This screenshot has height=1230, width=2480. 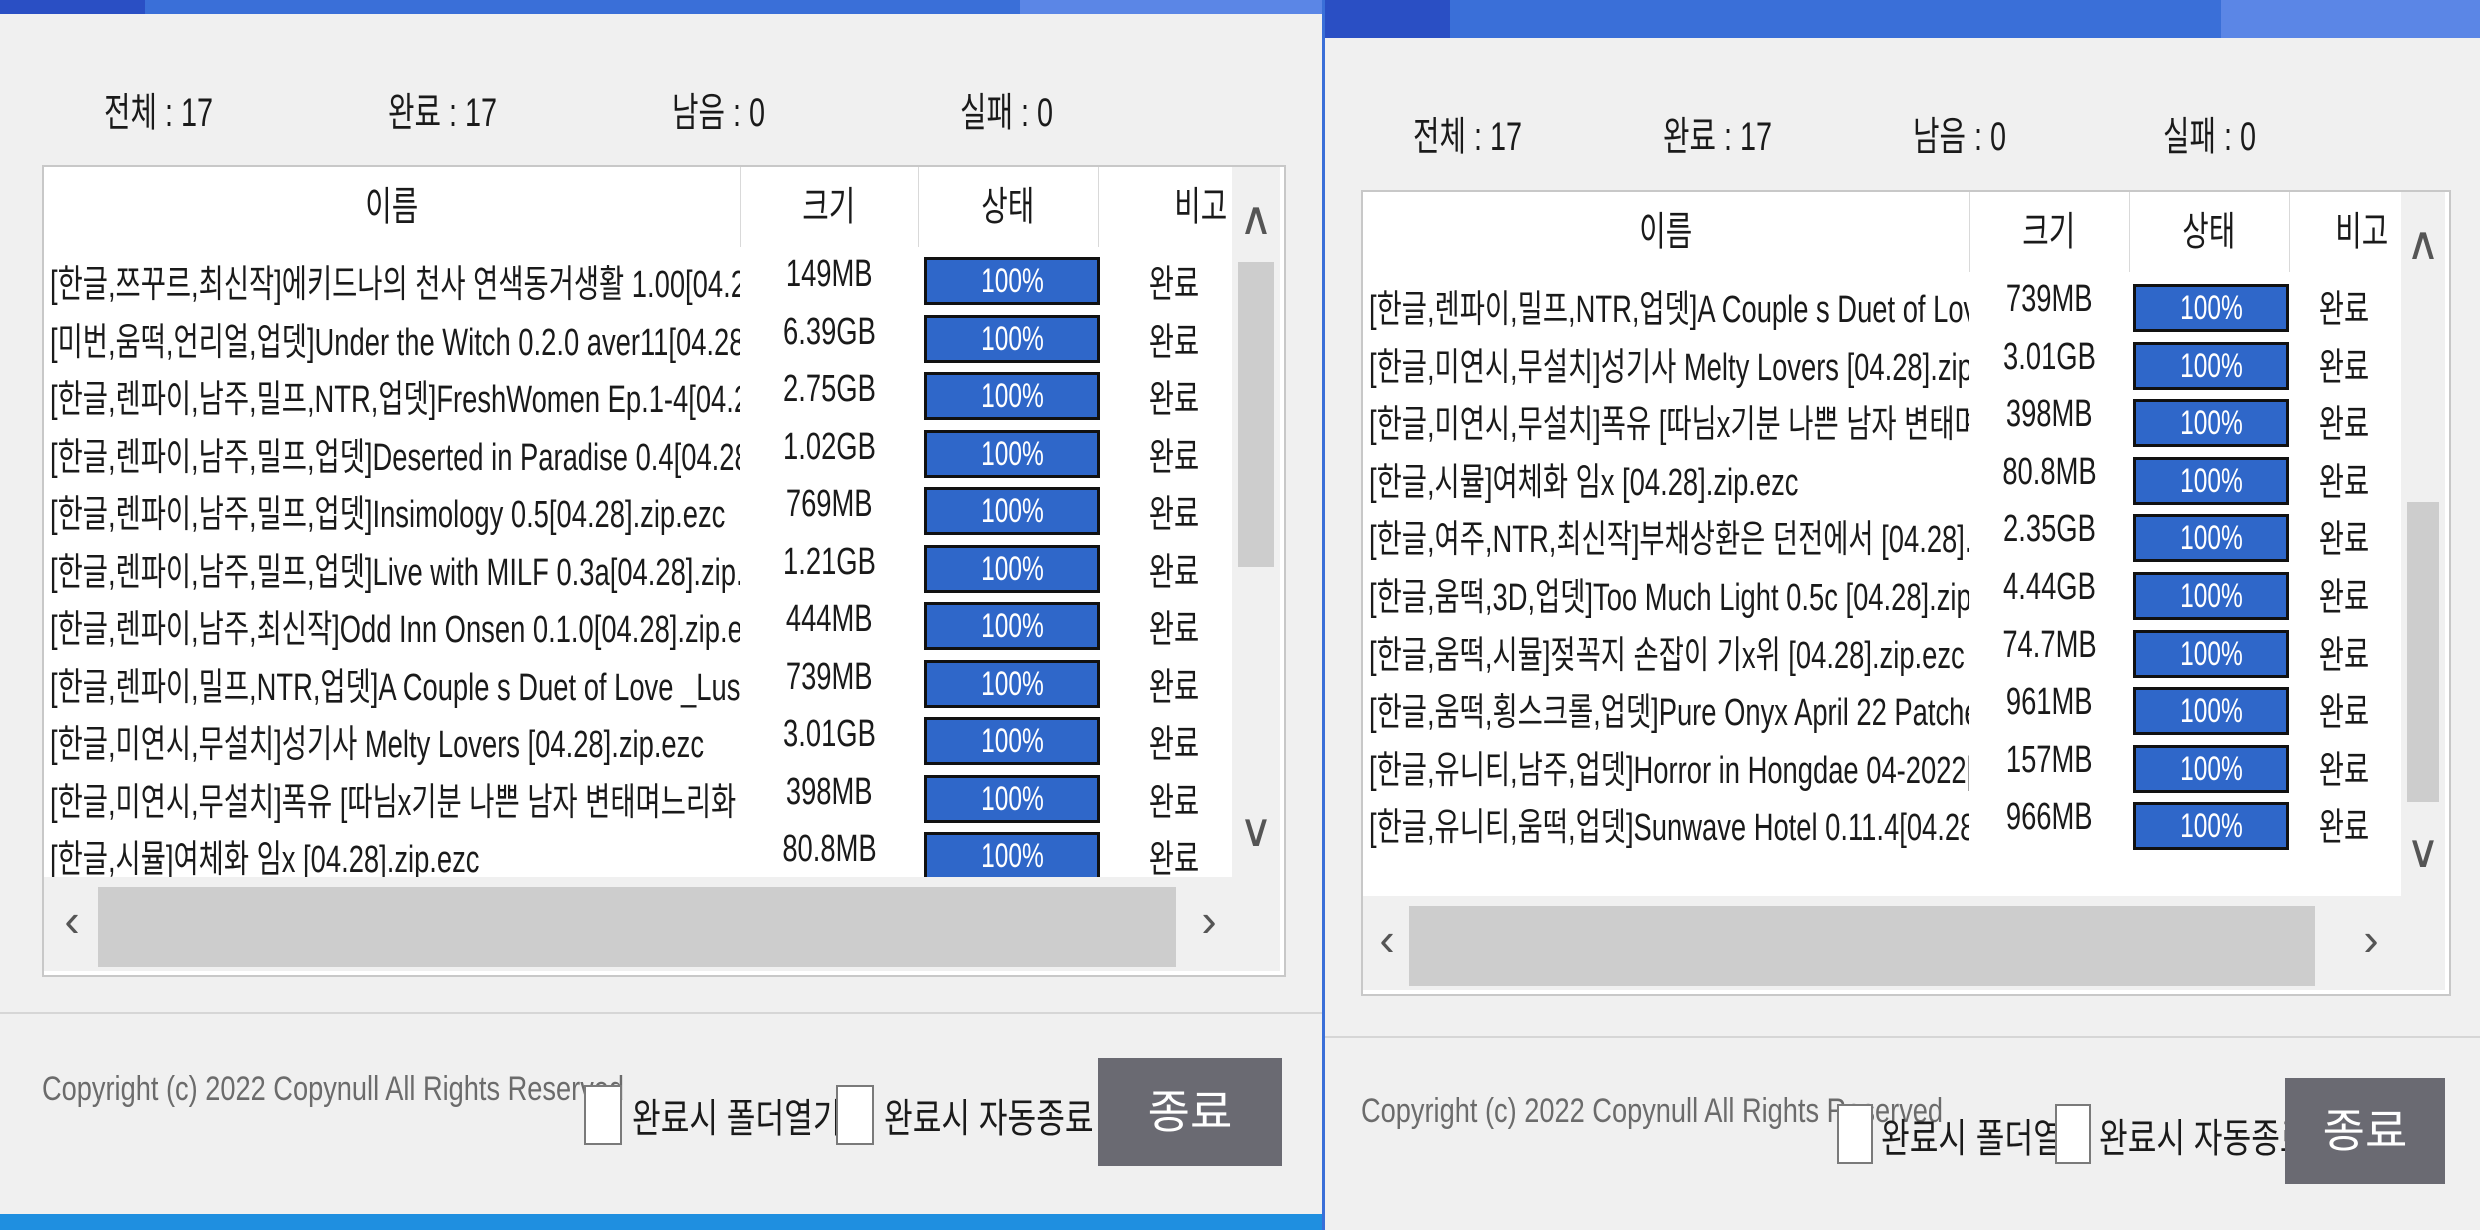 What do you see at coordinates (719, 113) in the screenshot?
I see `remaining-count: 남음 : 0` at bounding box center [719, 113].